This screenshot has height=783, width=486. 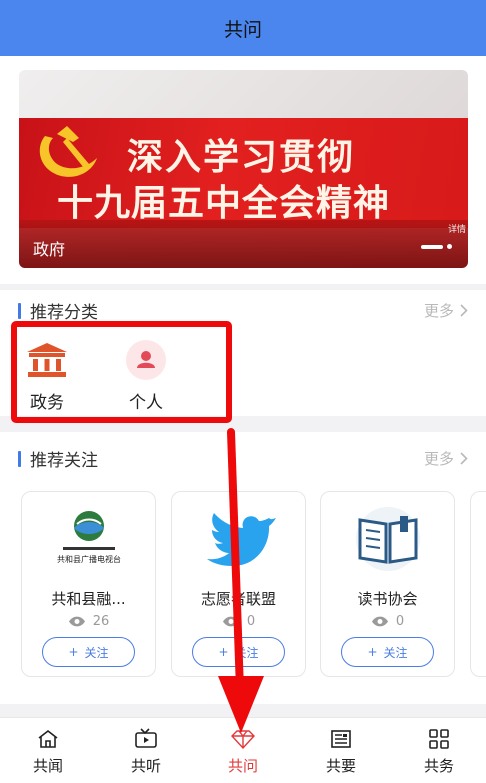 I want to click on carousel-indicator, so click(x=436, y=246).